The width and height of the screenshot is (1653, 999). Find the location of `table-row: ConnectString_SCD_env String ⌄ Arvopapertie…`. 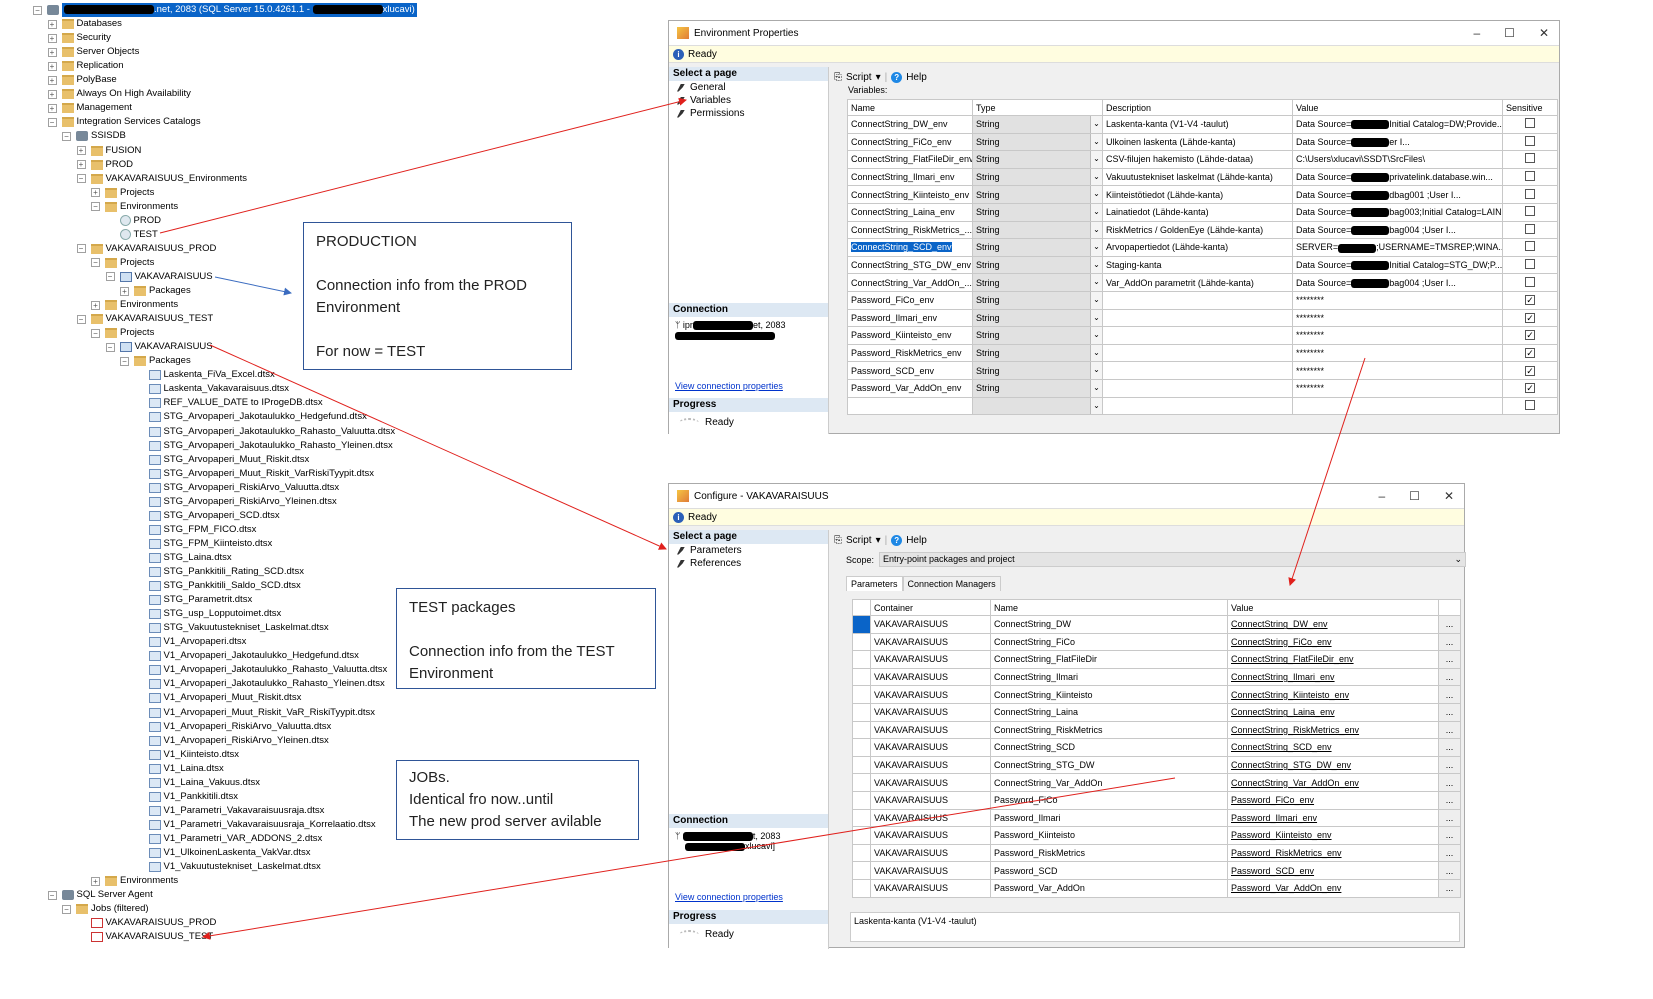

table-row: ConnectString_SCD_env String ⌄ Arvopapertie… is located at coordinates (1202, 247).